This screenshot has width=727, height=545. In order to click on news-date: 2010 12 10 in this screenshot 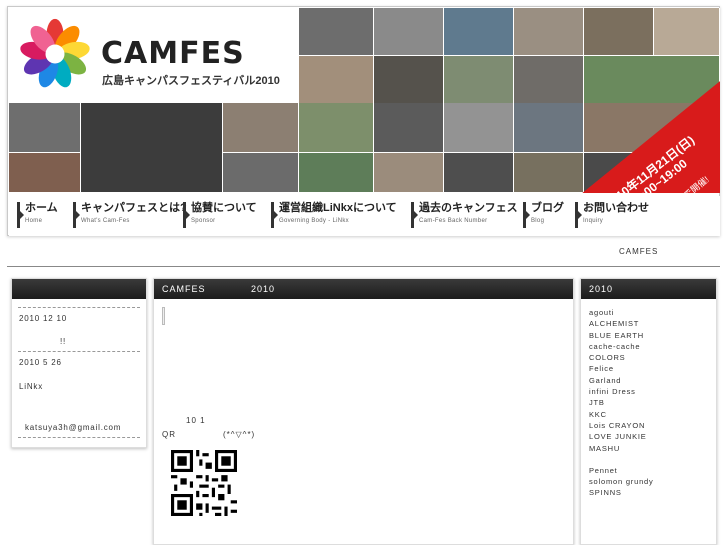, I will do `click(43, 318)`.